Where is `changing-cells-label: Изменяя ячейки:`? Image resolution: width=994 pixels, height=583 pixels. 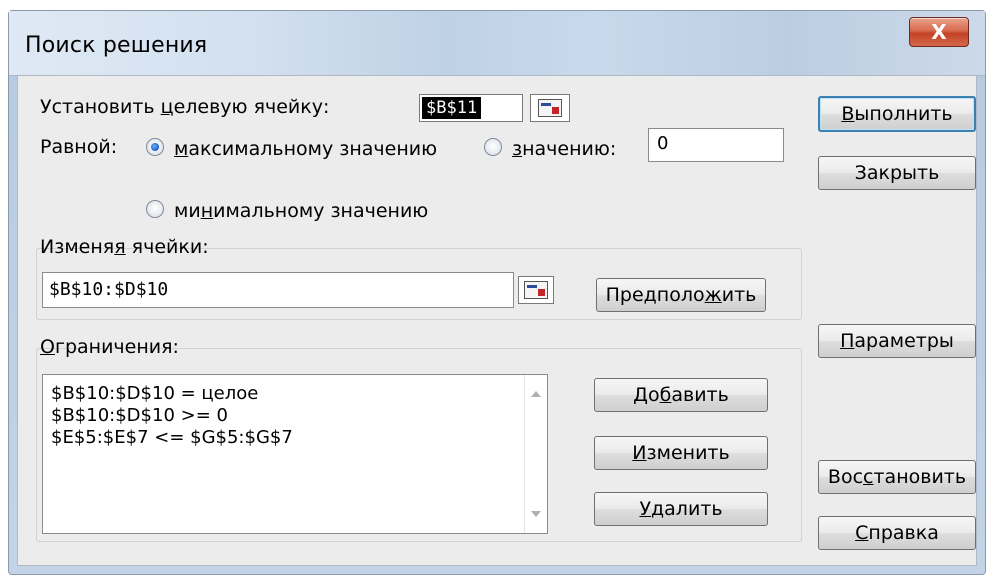
changing-cells-label: Изменяя ячейки: is located at coordinates (124, 247).